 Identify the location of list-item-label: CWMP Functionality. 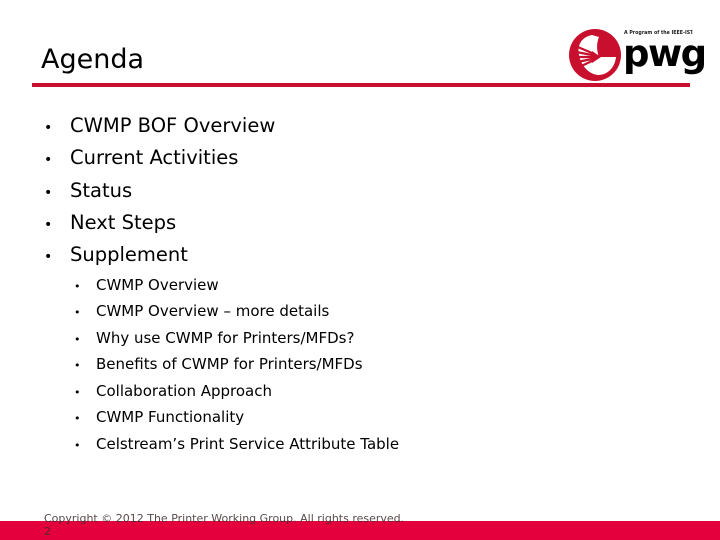
(170, 417).